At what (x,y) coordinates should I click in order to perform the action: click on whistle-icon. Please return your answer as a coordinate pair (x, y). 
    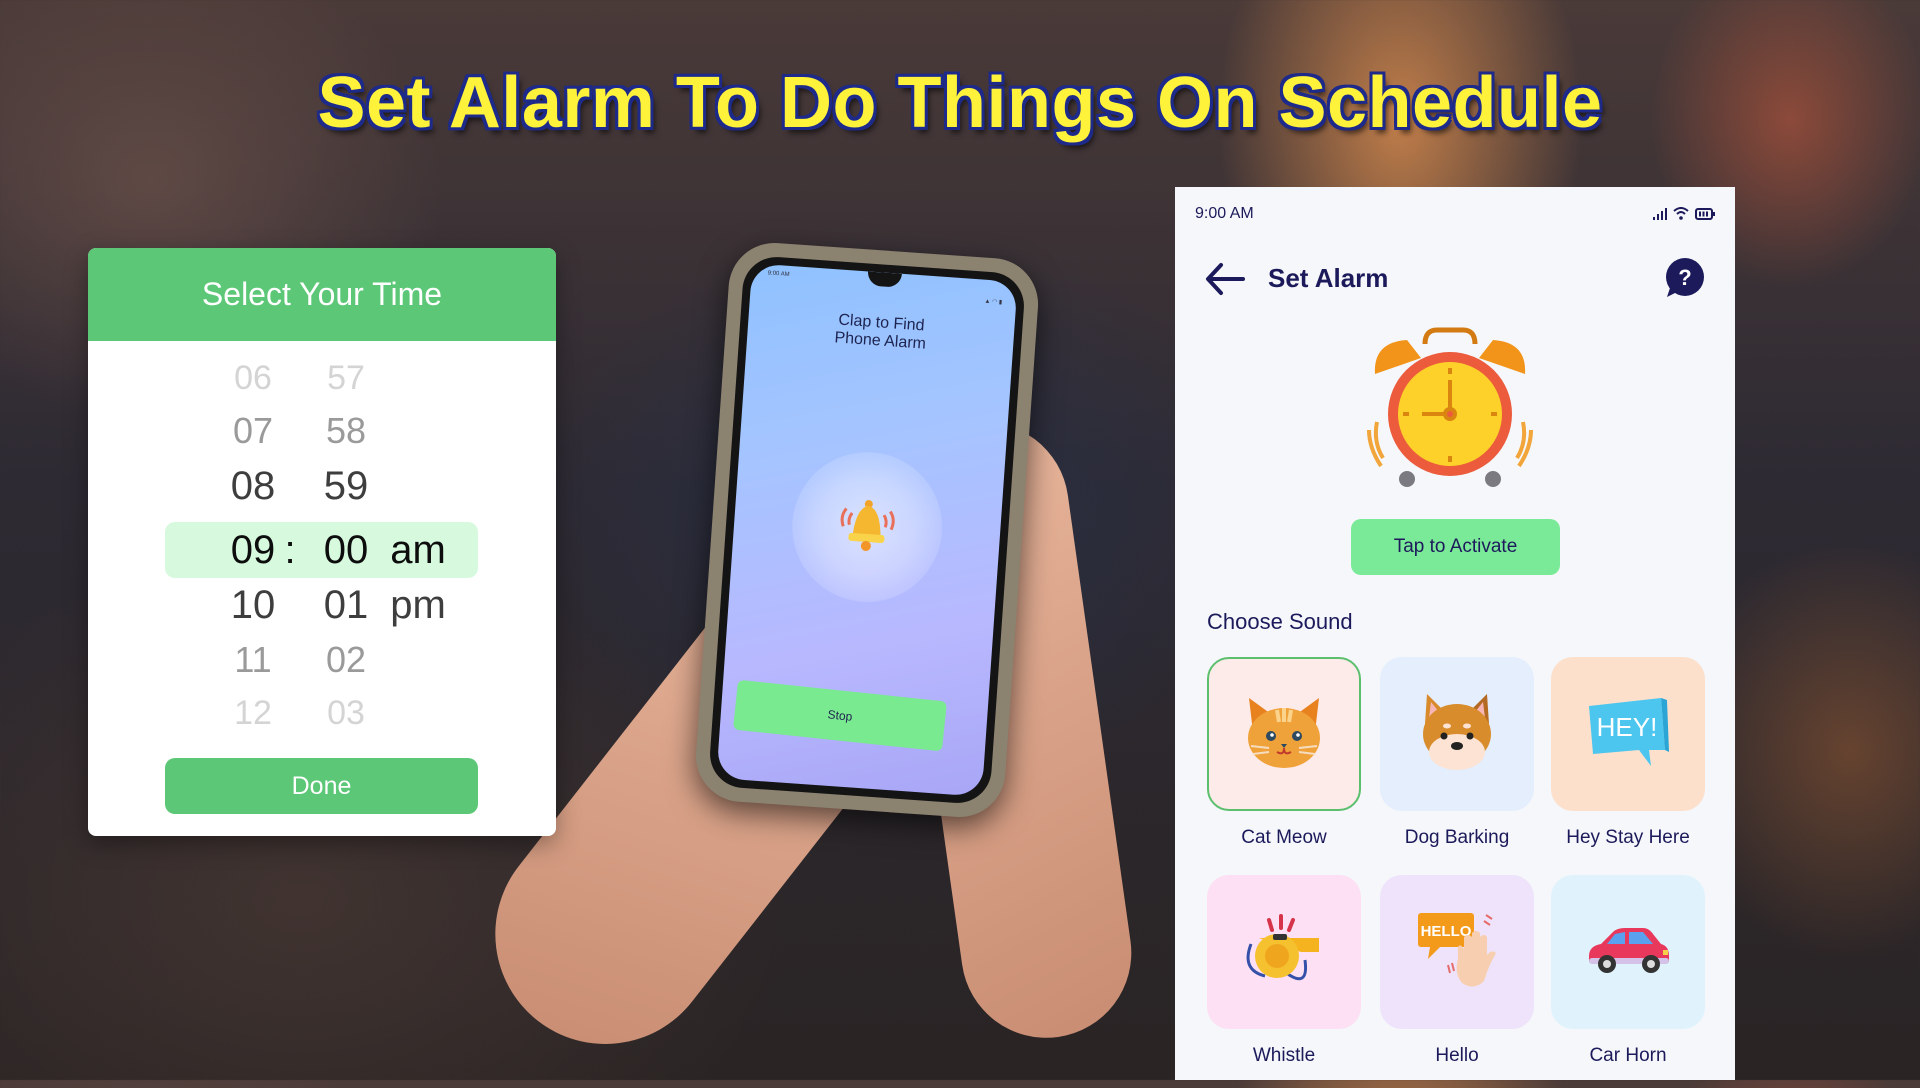
    Looking at the image, I should click on (1284, 952).